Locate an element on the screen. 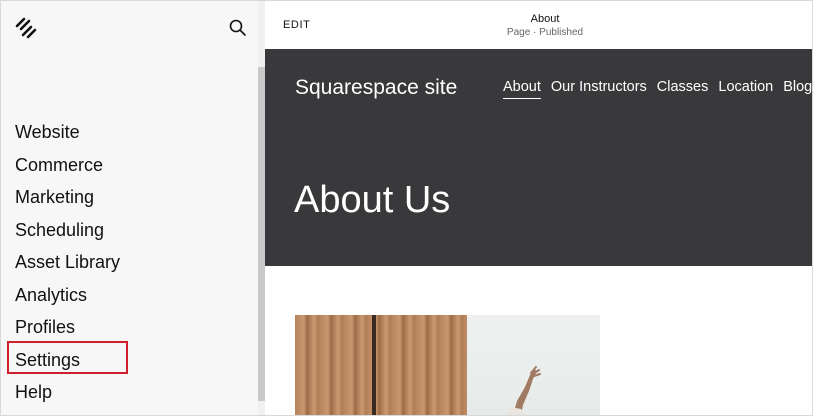 The width and height of the screenshot is (813, 416). sidebar-item-scheduling: Scheduling is located at coordinates (67, 230).